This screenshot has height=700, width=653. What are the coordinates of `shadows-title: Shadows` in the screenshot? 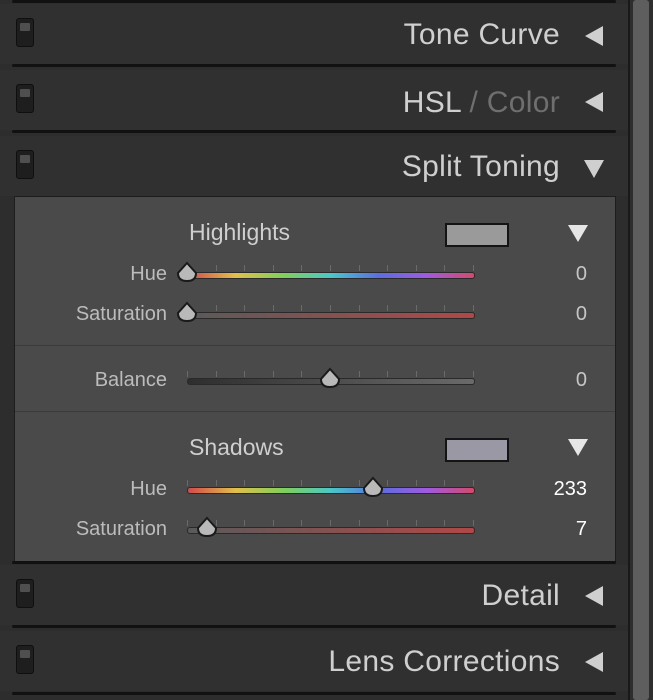 It's located at (236, 447).